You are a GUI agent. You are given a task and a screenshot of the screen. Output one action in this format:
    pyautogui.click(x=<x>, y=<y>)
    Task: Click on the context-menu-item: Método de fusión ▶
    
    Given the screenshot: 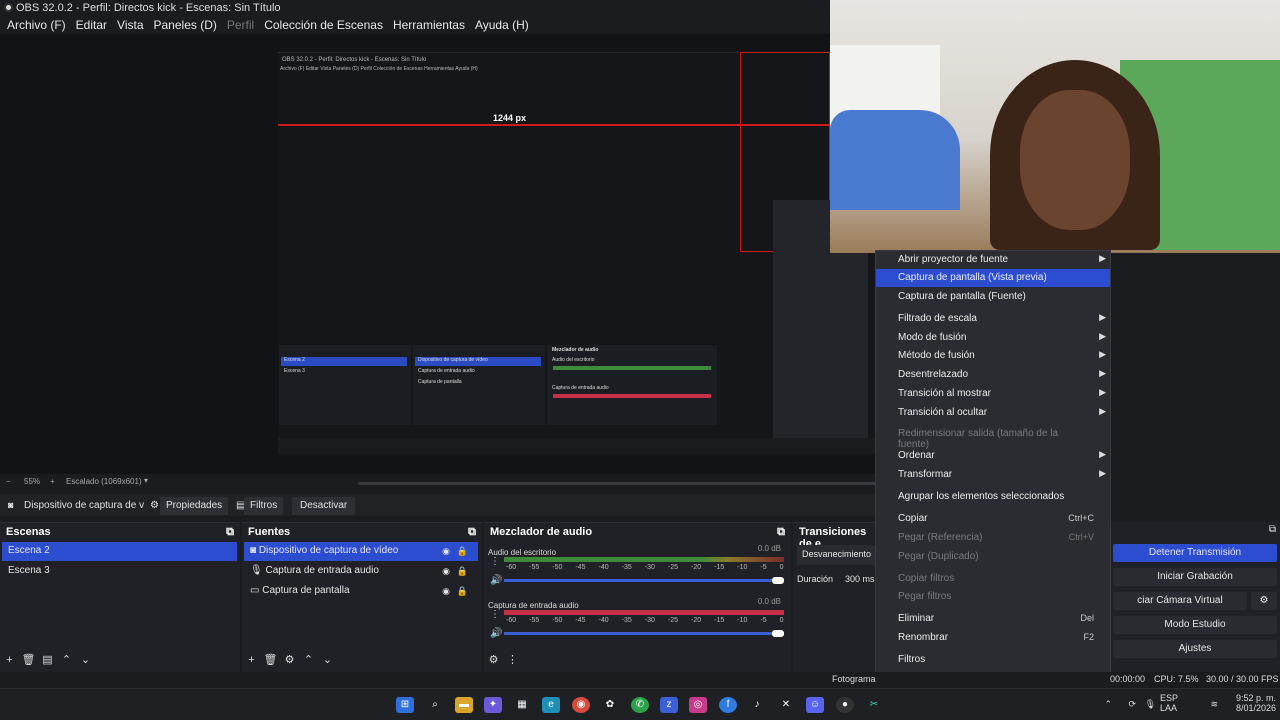 What is the action you would take?
    pyautogui.click(x=993, y=356)
    